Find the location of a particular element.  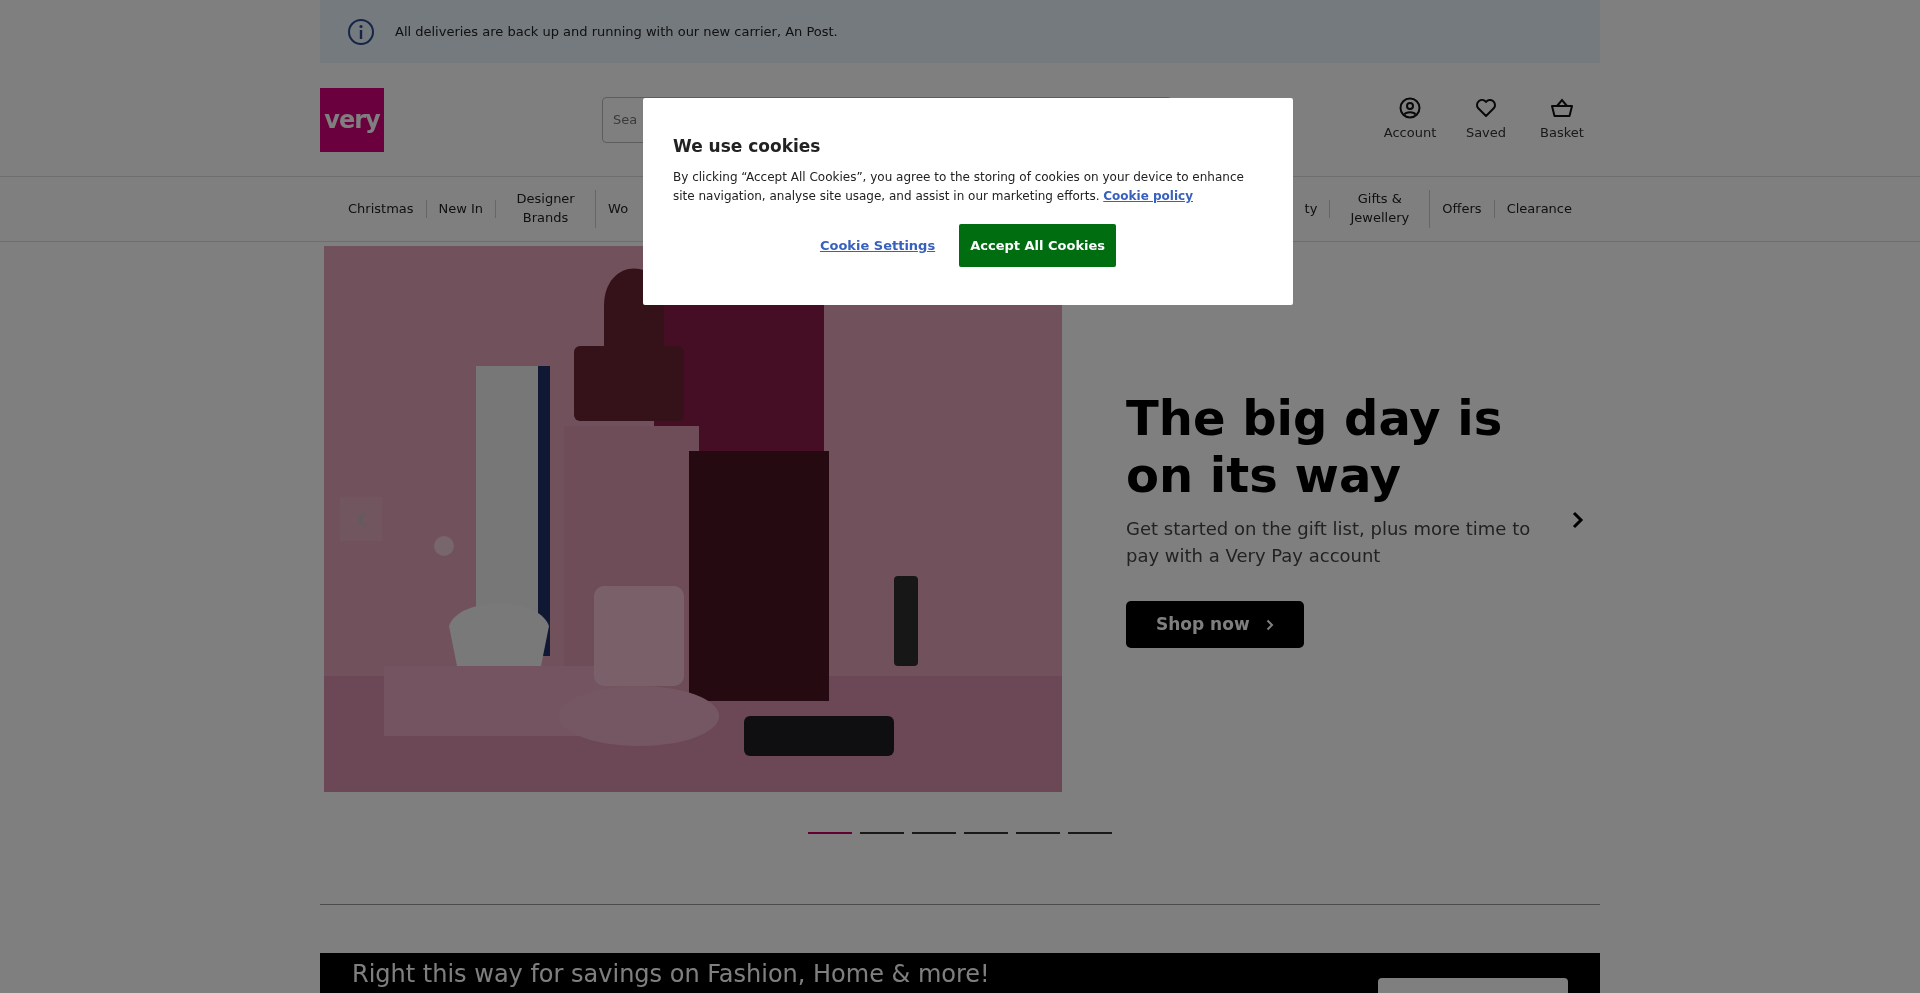

nav-link: Christmas is located at coordinates (381, 209).